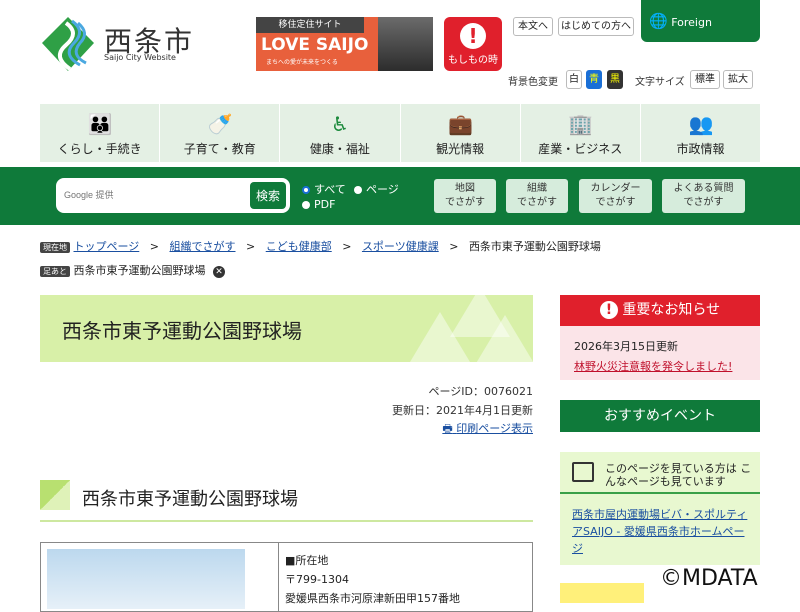 This screenshot has width=800, height=612. Describe the element at coordinates (160, 577) in the screenshot. I see `facility-photo` at that location.